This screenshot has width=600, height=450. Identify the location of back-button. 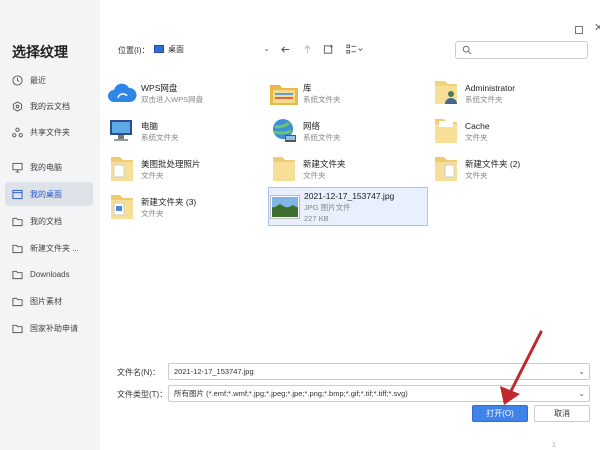
(285, 49).